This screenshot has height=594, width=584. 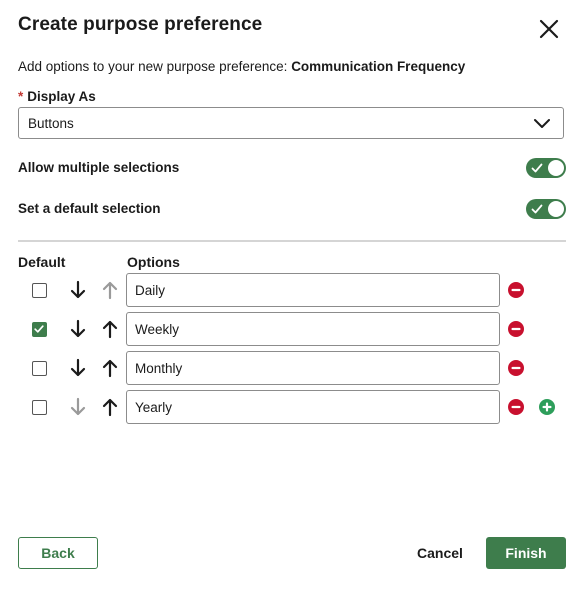 I want to click on add-circle-icon, so click(x=547, y=407).